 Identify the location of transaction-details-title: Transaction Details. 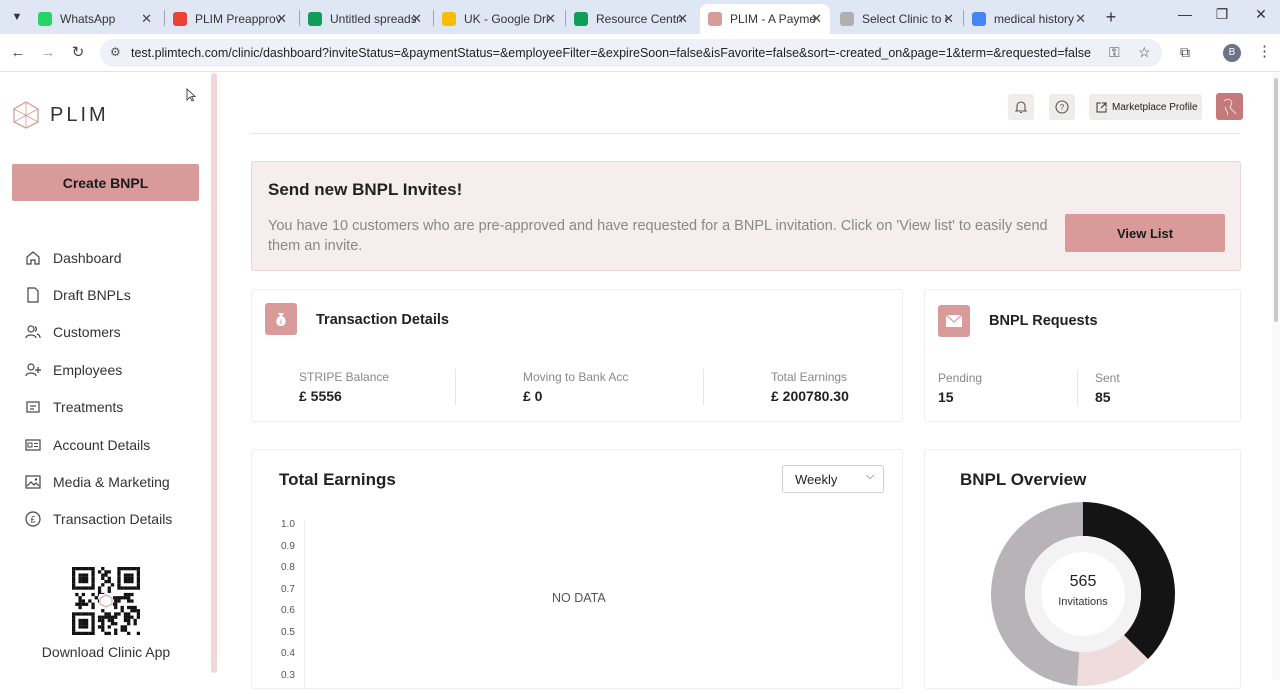
(382, 320).